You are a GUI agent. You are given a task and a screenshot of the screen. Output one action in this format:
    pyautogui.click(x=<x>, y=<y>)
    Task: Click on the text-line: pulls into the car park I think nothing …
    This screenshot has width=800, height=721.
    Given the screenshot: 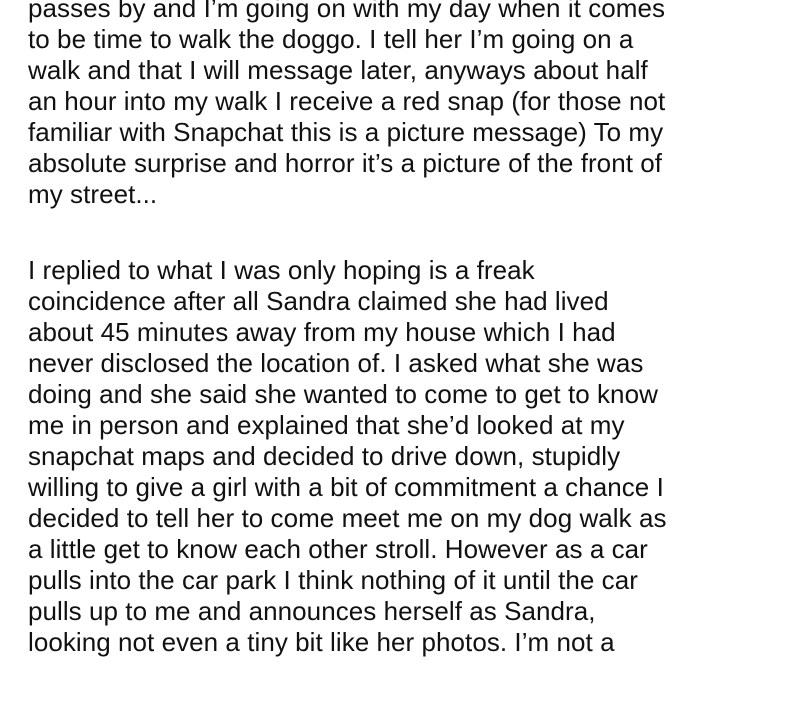 What is the action you would take?
    pyautogui.click(x=333, y=580)
    